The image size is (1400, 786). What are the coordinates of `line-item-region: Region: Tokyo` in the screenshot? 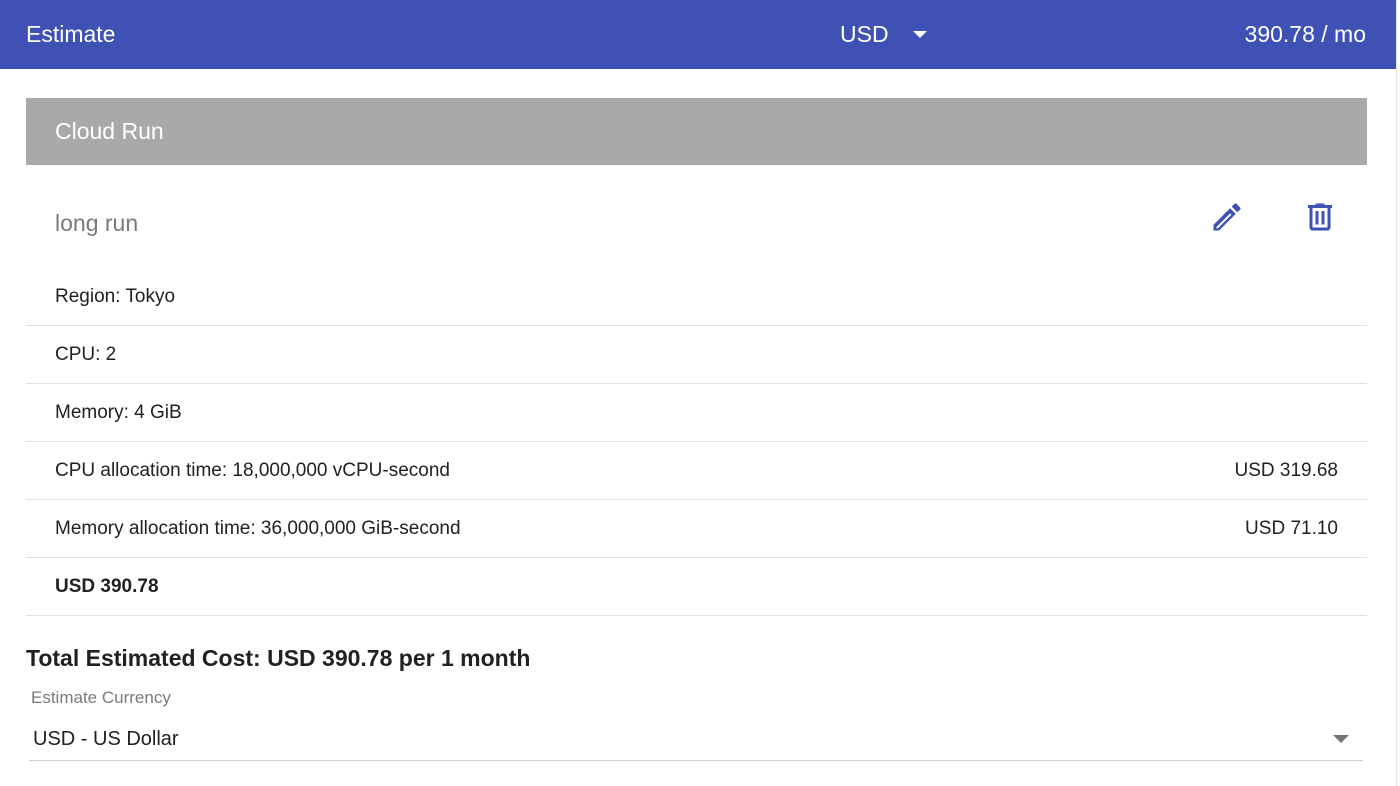 It's located at (696, 297).